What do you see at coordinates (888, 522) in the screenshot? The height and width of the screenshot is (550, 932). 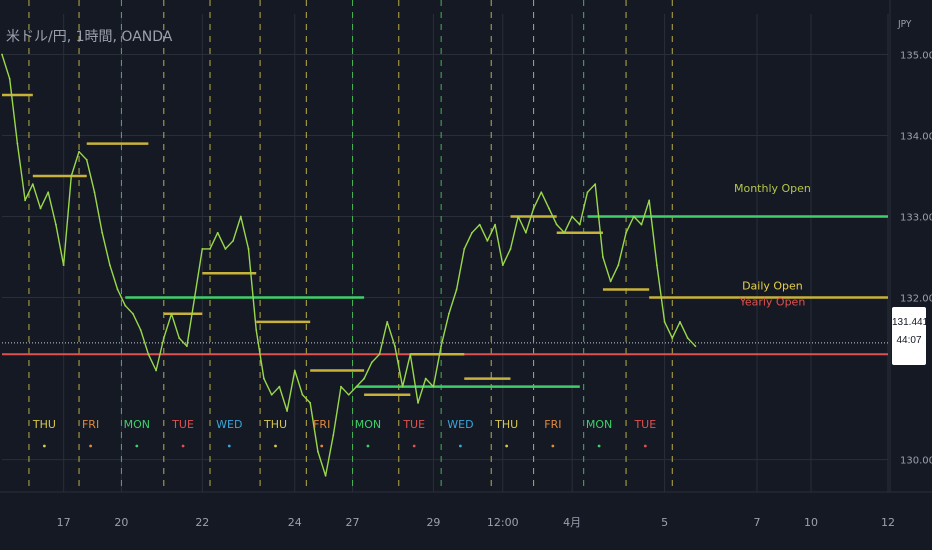 I see `x-tick-label: 12` at bounding box center [888, 522].